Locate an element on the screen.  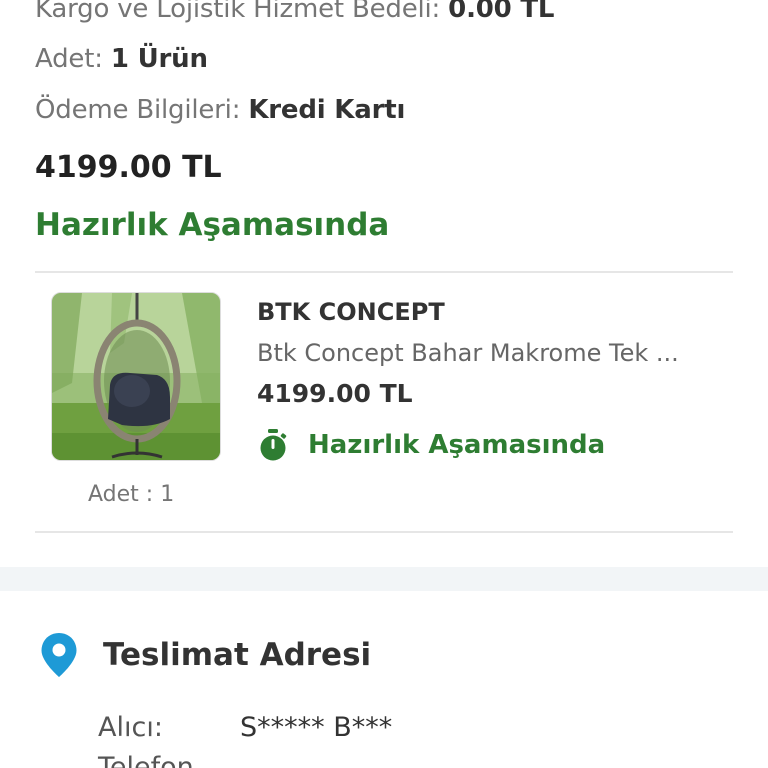
product-price: 4199.00 TL is located at coordinates (335, 393).